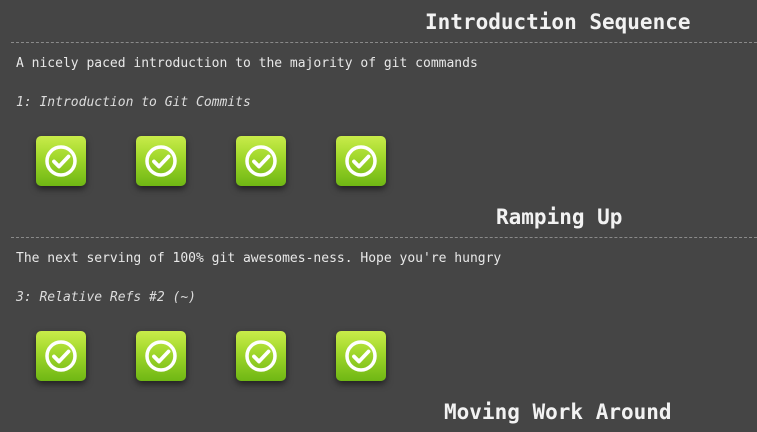  Describe the element at coordinates (558, 22) in the screenshot. I see `sequence-title: Introduction Sequence` at that location.